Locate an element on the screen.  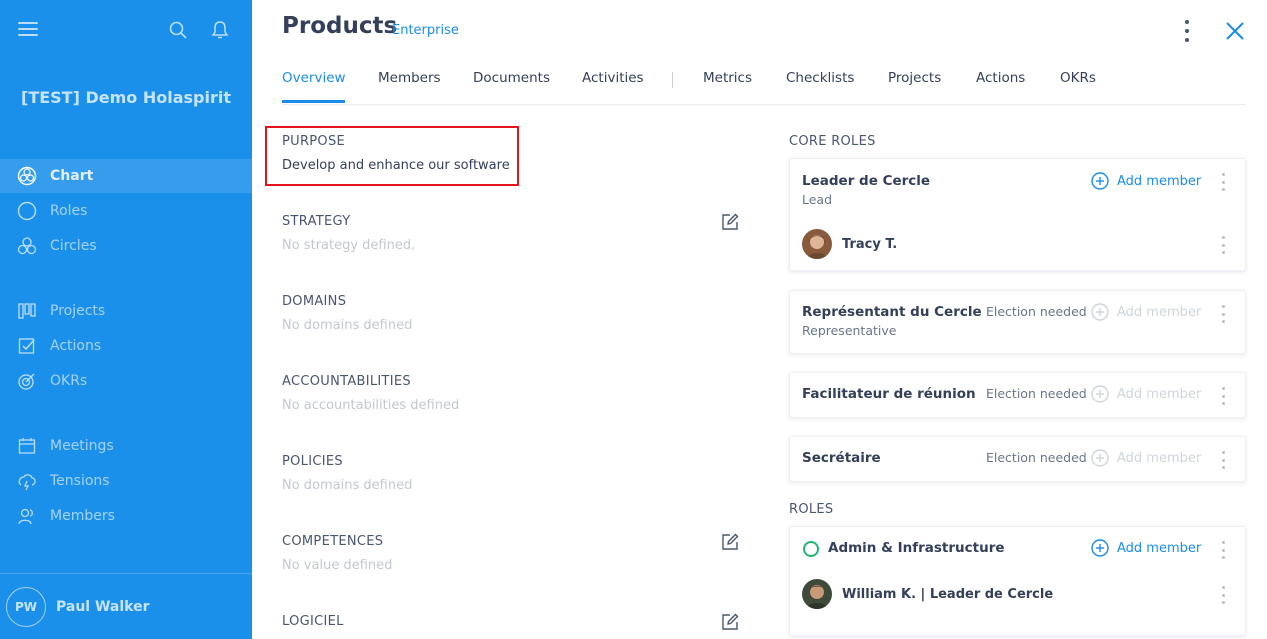
sidebar-item-tensions: Tensions is located at coordinates (126, 481).